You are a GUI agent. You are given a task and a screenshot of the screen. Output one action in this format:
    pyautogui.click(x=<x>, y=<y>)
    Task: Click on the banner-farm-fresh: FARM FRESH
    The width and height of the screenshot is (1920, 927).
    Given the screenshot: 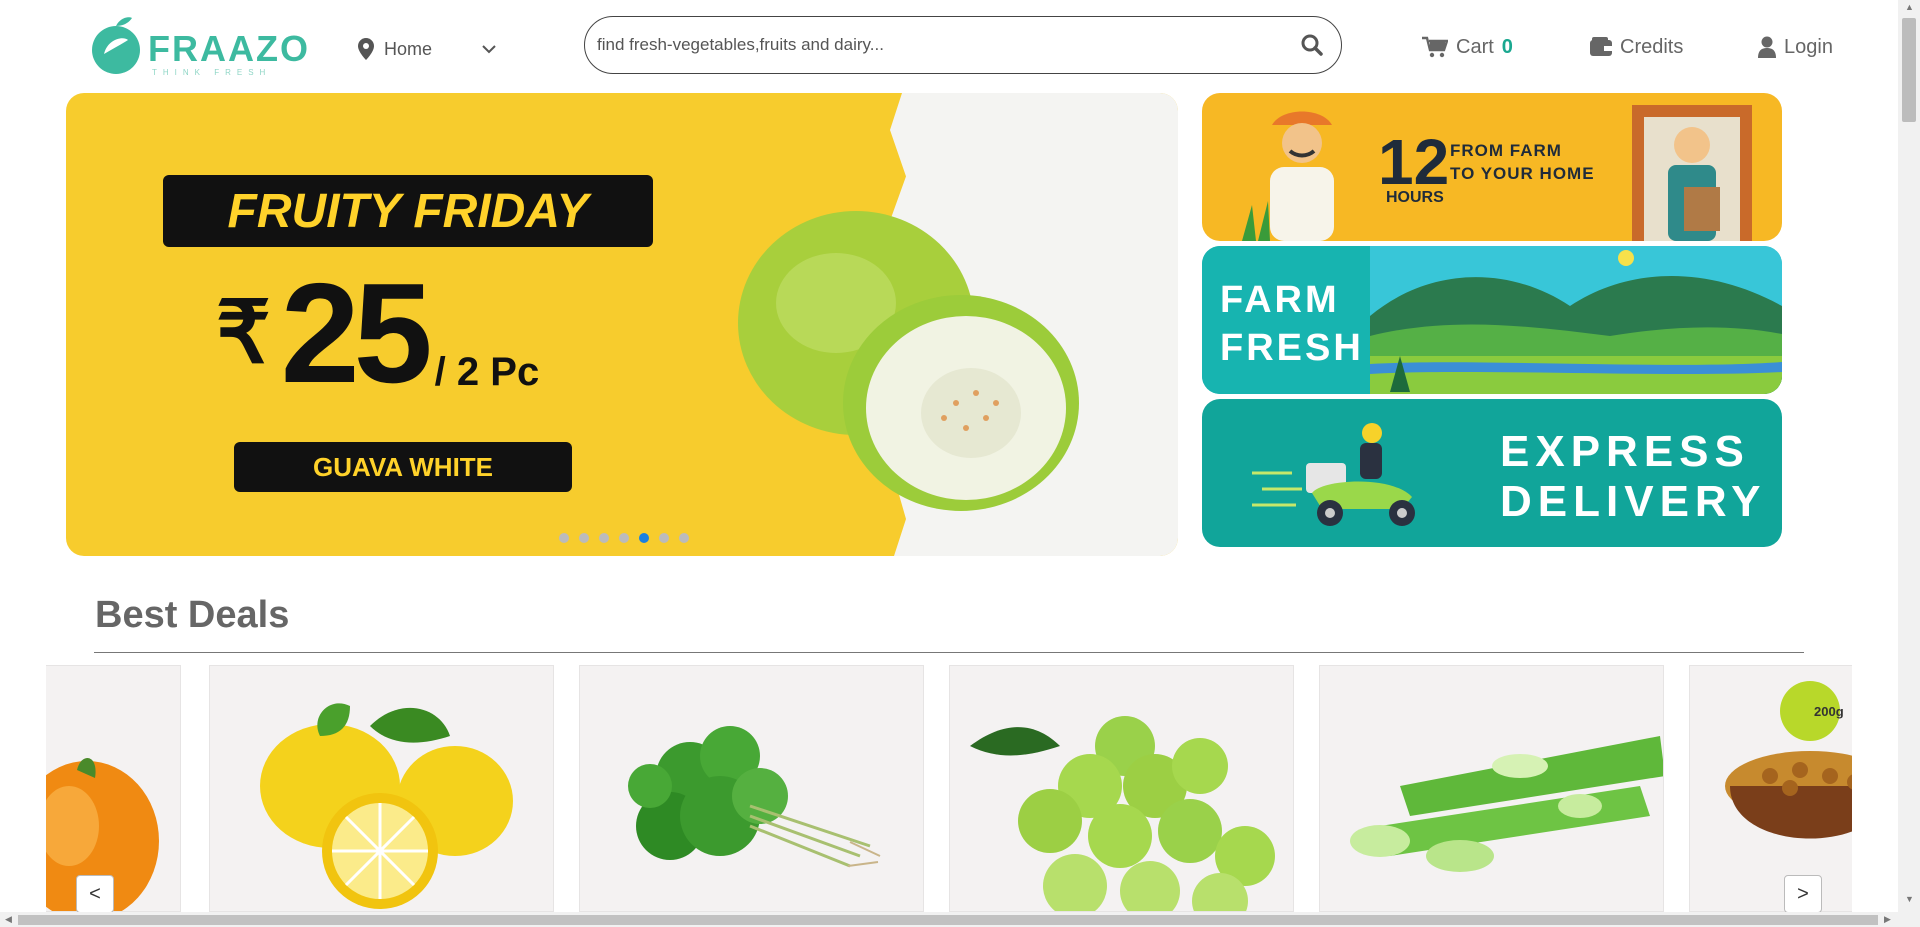 What is the action you would take?
    pyautogui.click(x=1492, y=320)
    